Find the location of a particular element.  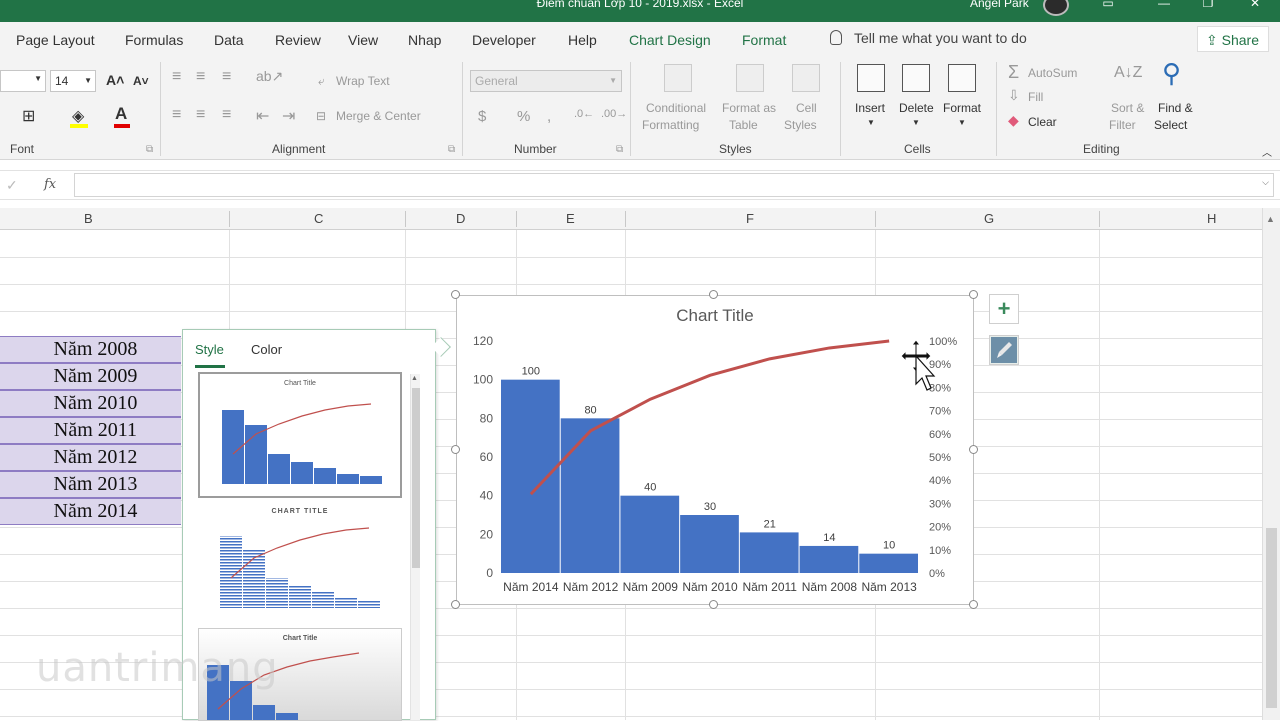

restore-icon: ❐ is located at coordinates (1208, 5).